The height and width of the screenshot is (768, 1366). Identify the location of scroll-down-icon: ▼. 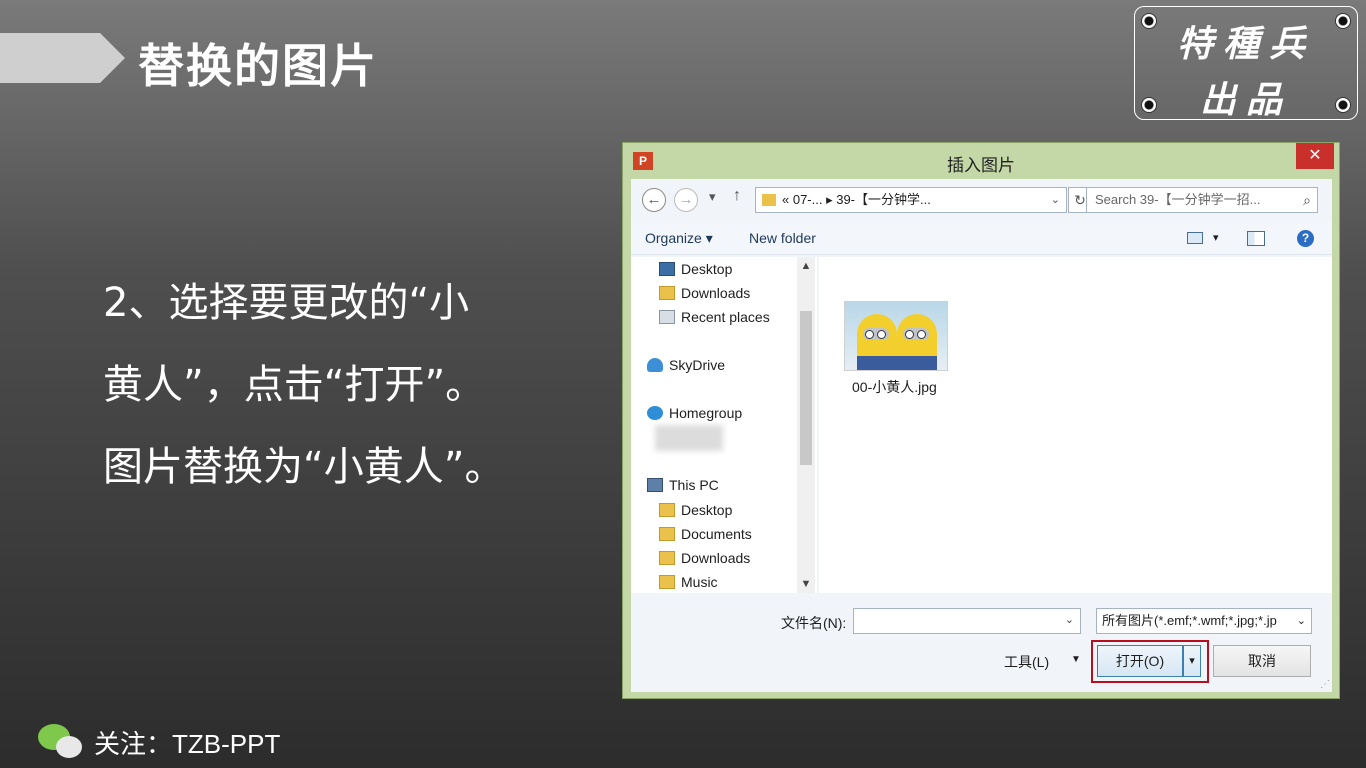
(806, 584).